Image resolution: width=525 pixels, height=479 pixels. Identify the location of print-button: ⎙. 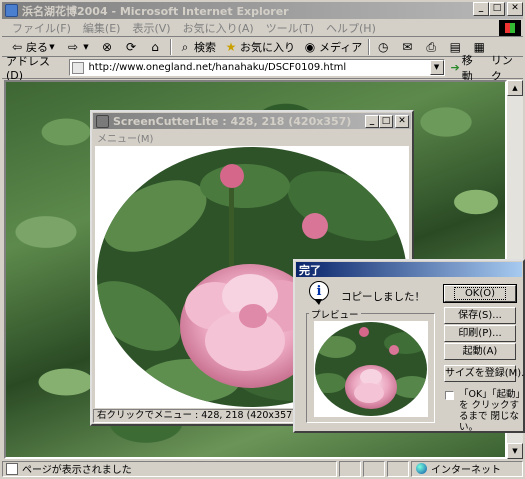
(432, 47).